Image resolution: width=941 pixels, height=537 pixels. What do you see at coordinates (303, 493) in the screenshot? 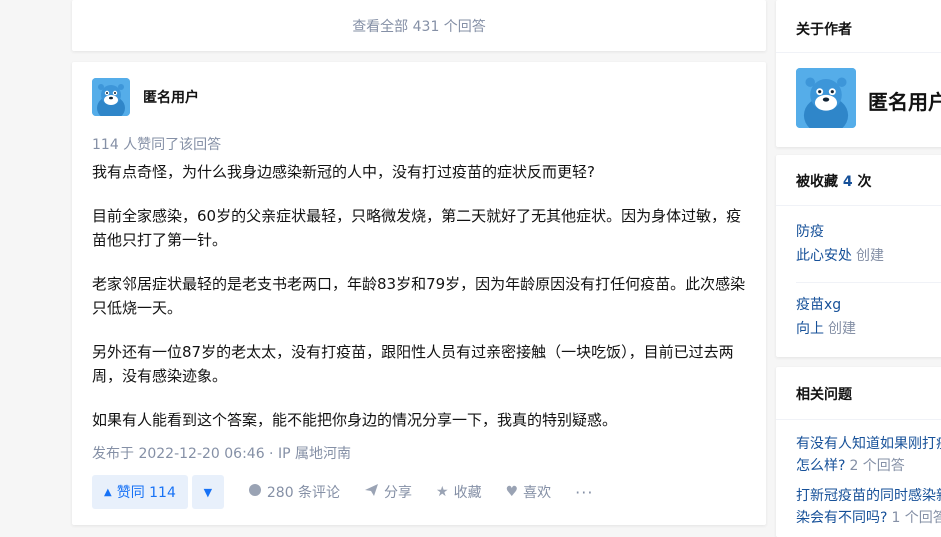
I see `comments-label: 280 条评论` at bounding box center [303, 493].